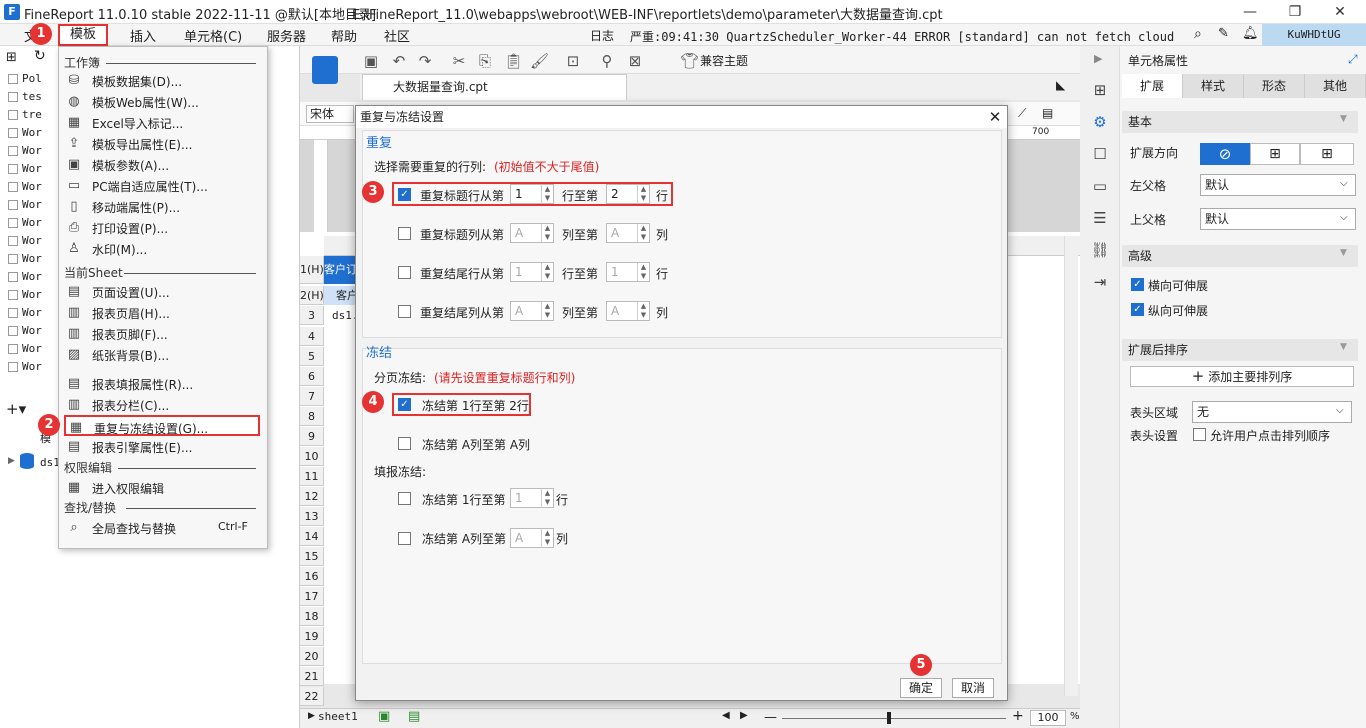  What do you see at coordinates (1022, 113) in the screenshot?
I see `strike-icon: ⟋` at bounding box center [1022, 113].